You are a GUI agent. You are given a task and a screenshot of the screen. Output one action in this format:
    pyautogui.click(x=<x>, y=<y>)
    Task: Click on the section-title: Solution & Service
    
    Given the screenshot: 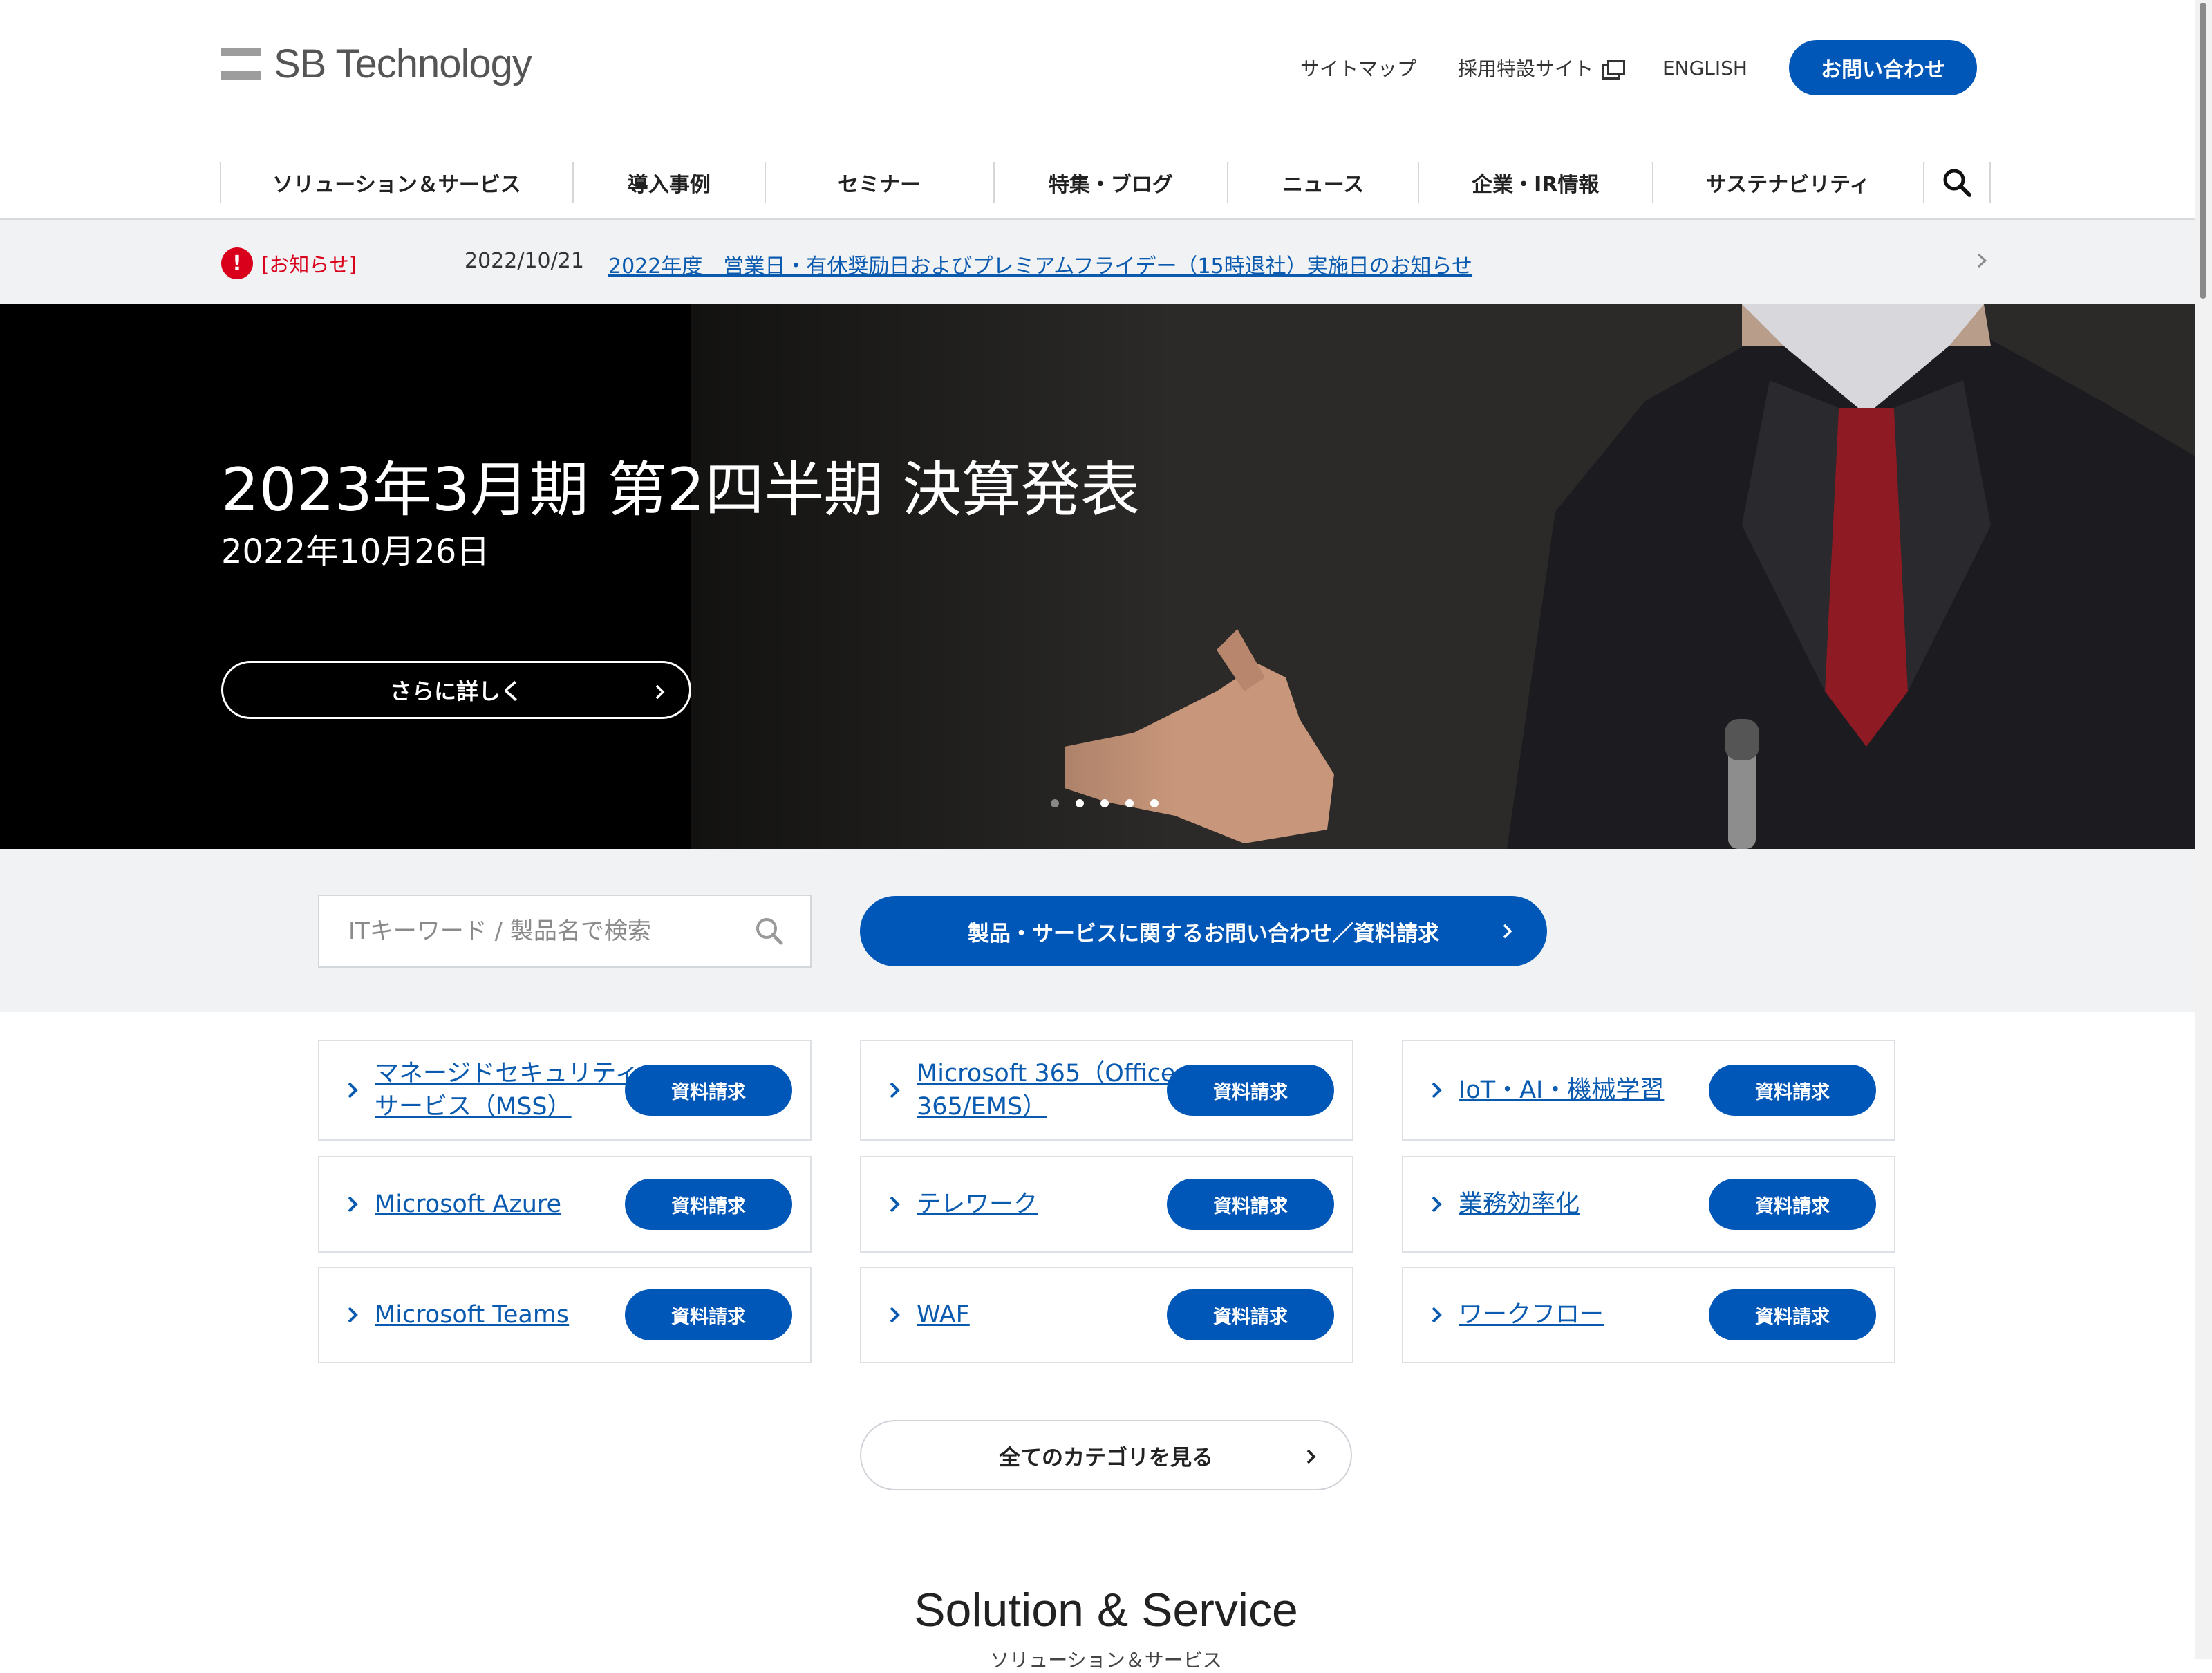 What is the action you would take?
    pyautogui.click(x=1106, y=1610)
    